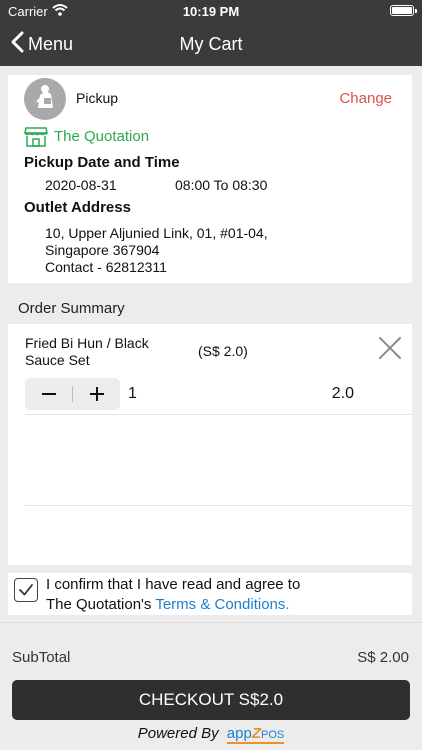 This screenshot has width=422, height=750. I want to click on powered-by: Powered By appZPOS, so click(211, 734).